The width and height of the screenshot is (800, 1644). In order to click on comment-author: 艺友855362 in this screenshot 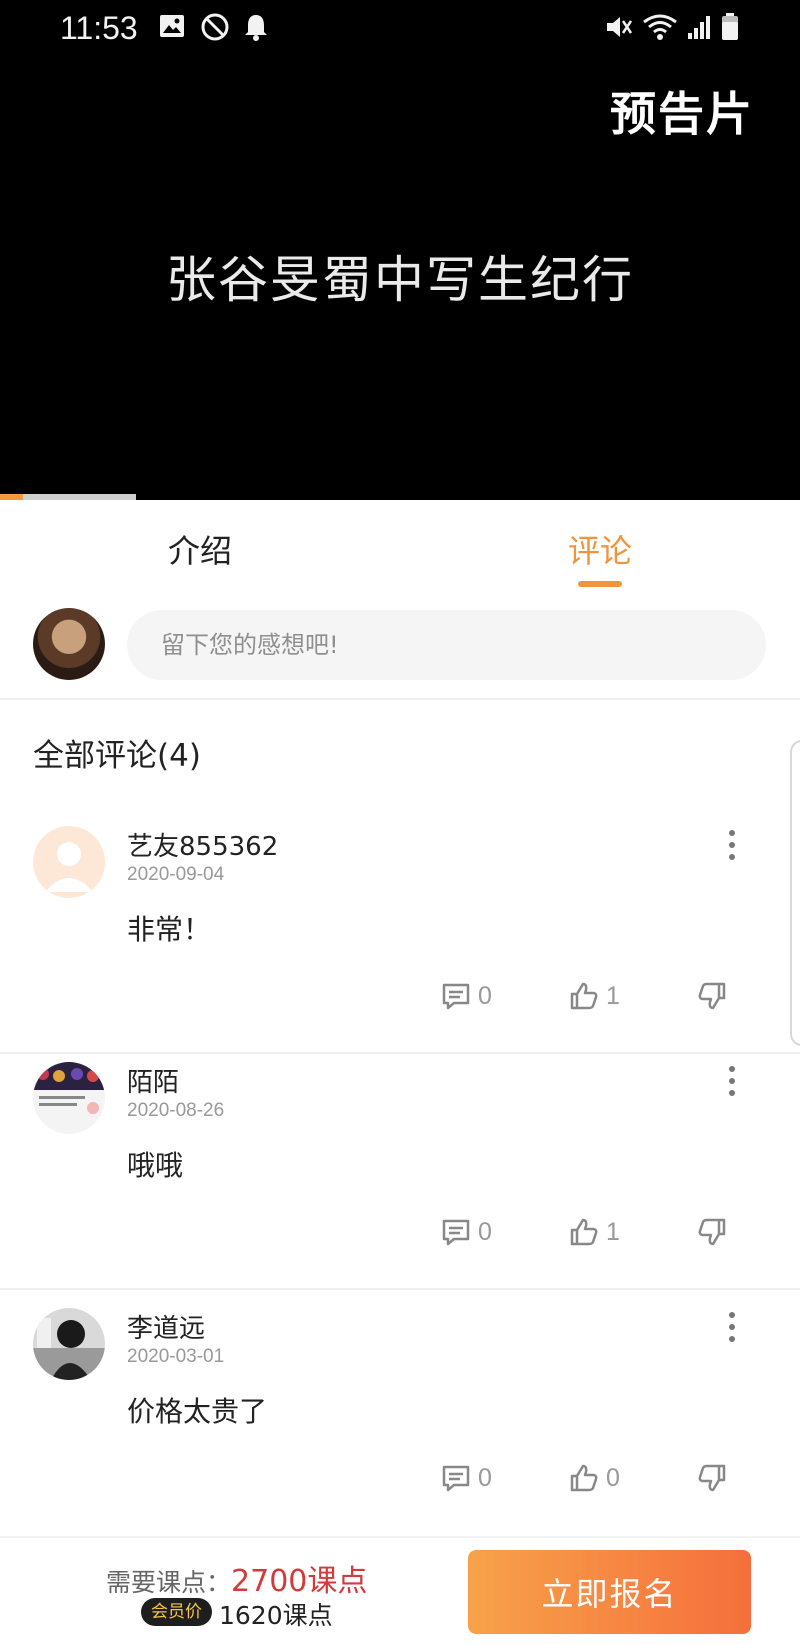, I will do `click(202, 844)`.